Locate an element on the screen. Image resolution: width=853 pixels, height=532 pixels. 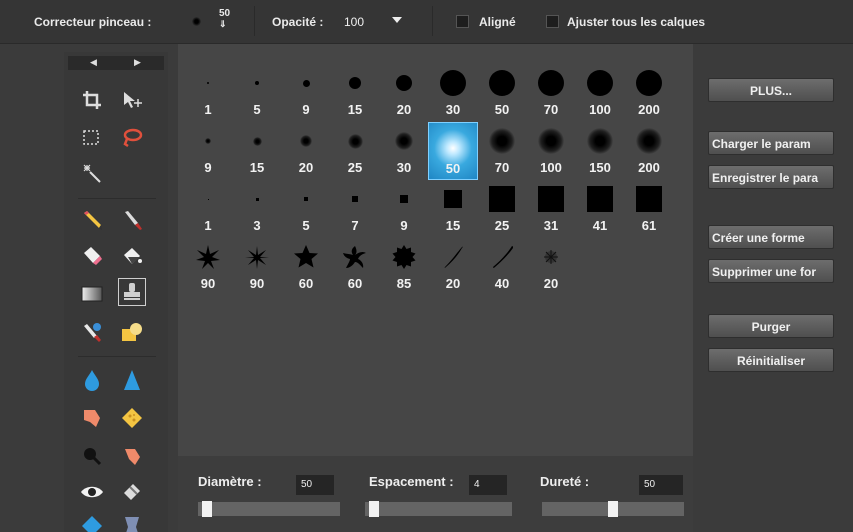
opacity-dropdown-icon is located at coordinates (397, 20).